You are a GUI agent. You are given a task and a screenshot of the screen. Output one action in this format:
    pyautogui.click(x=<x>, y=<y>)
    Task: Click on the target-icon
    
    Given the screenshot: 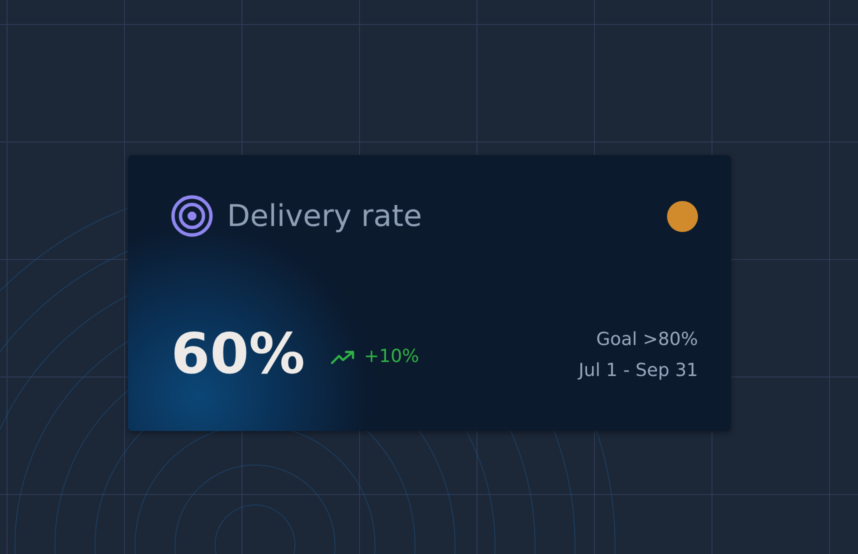 What is the action you would take?
    pyautogui.click(x=192, y=216)
    